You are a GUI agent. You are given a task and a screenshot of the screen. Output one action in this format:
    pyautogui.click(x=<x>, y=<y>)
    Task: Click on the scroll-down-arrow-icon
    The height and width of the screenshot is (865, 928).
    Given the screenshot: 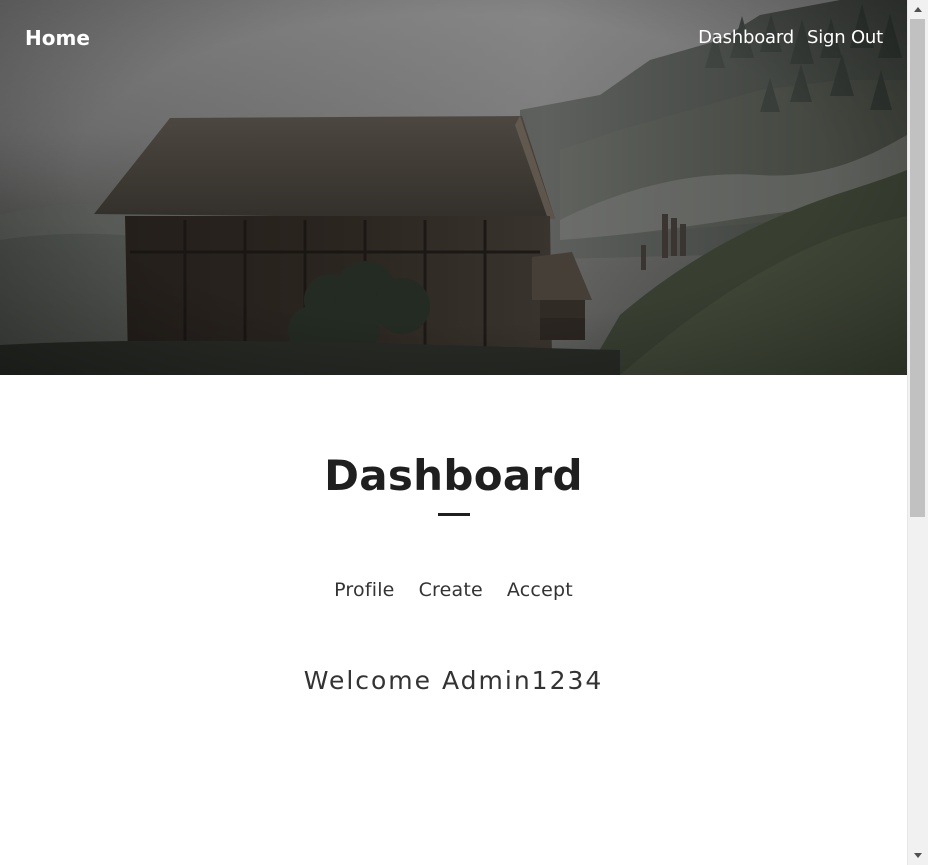 What is the action you would take?
    pyautogui.click(x=918, y=855)
    